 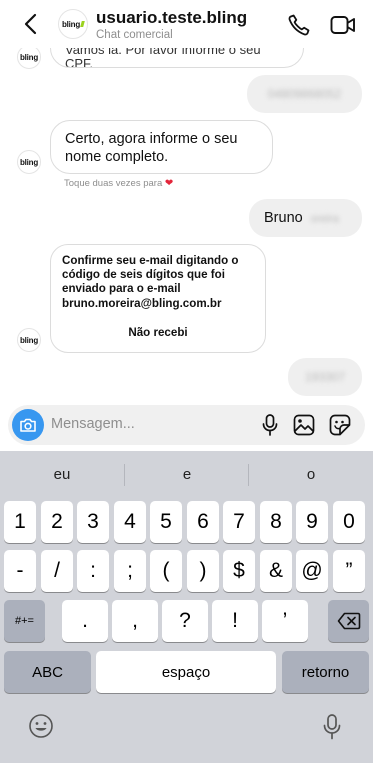 What do you see at coordinates (312, 522) in the screenshot?
I see `key: 9` at bounding box center [312, 522].